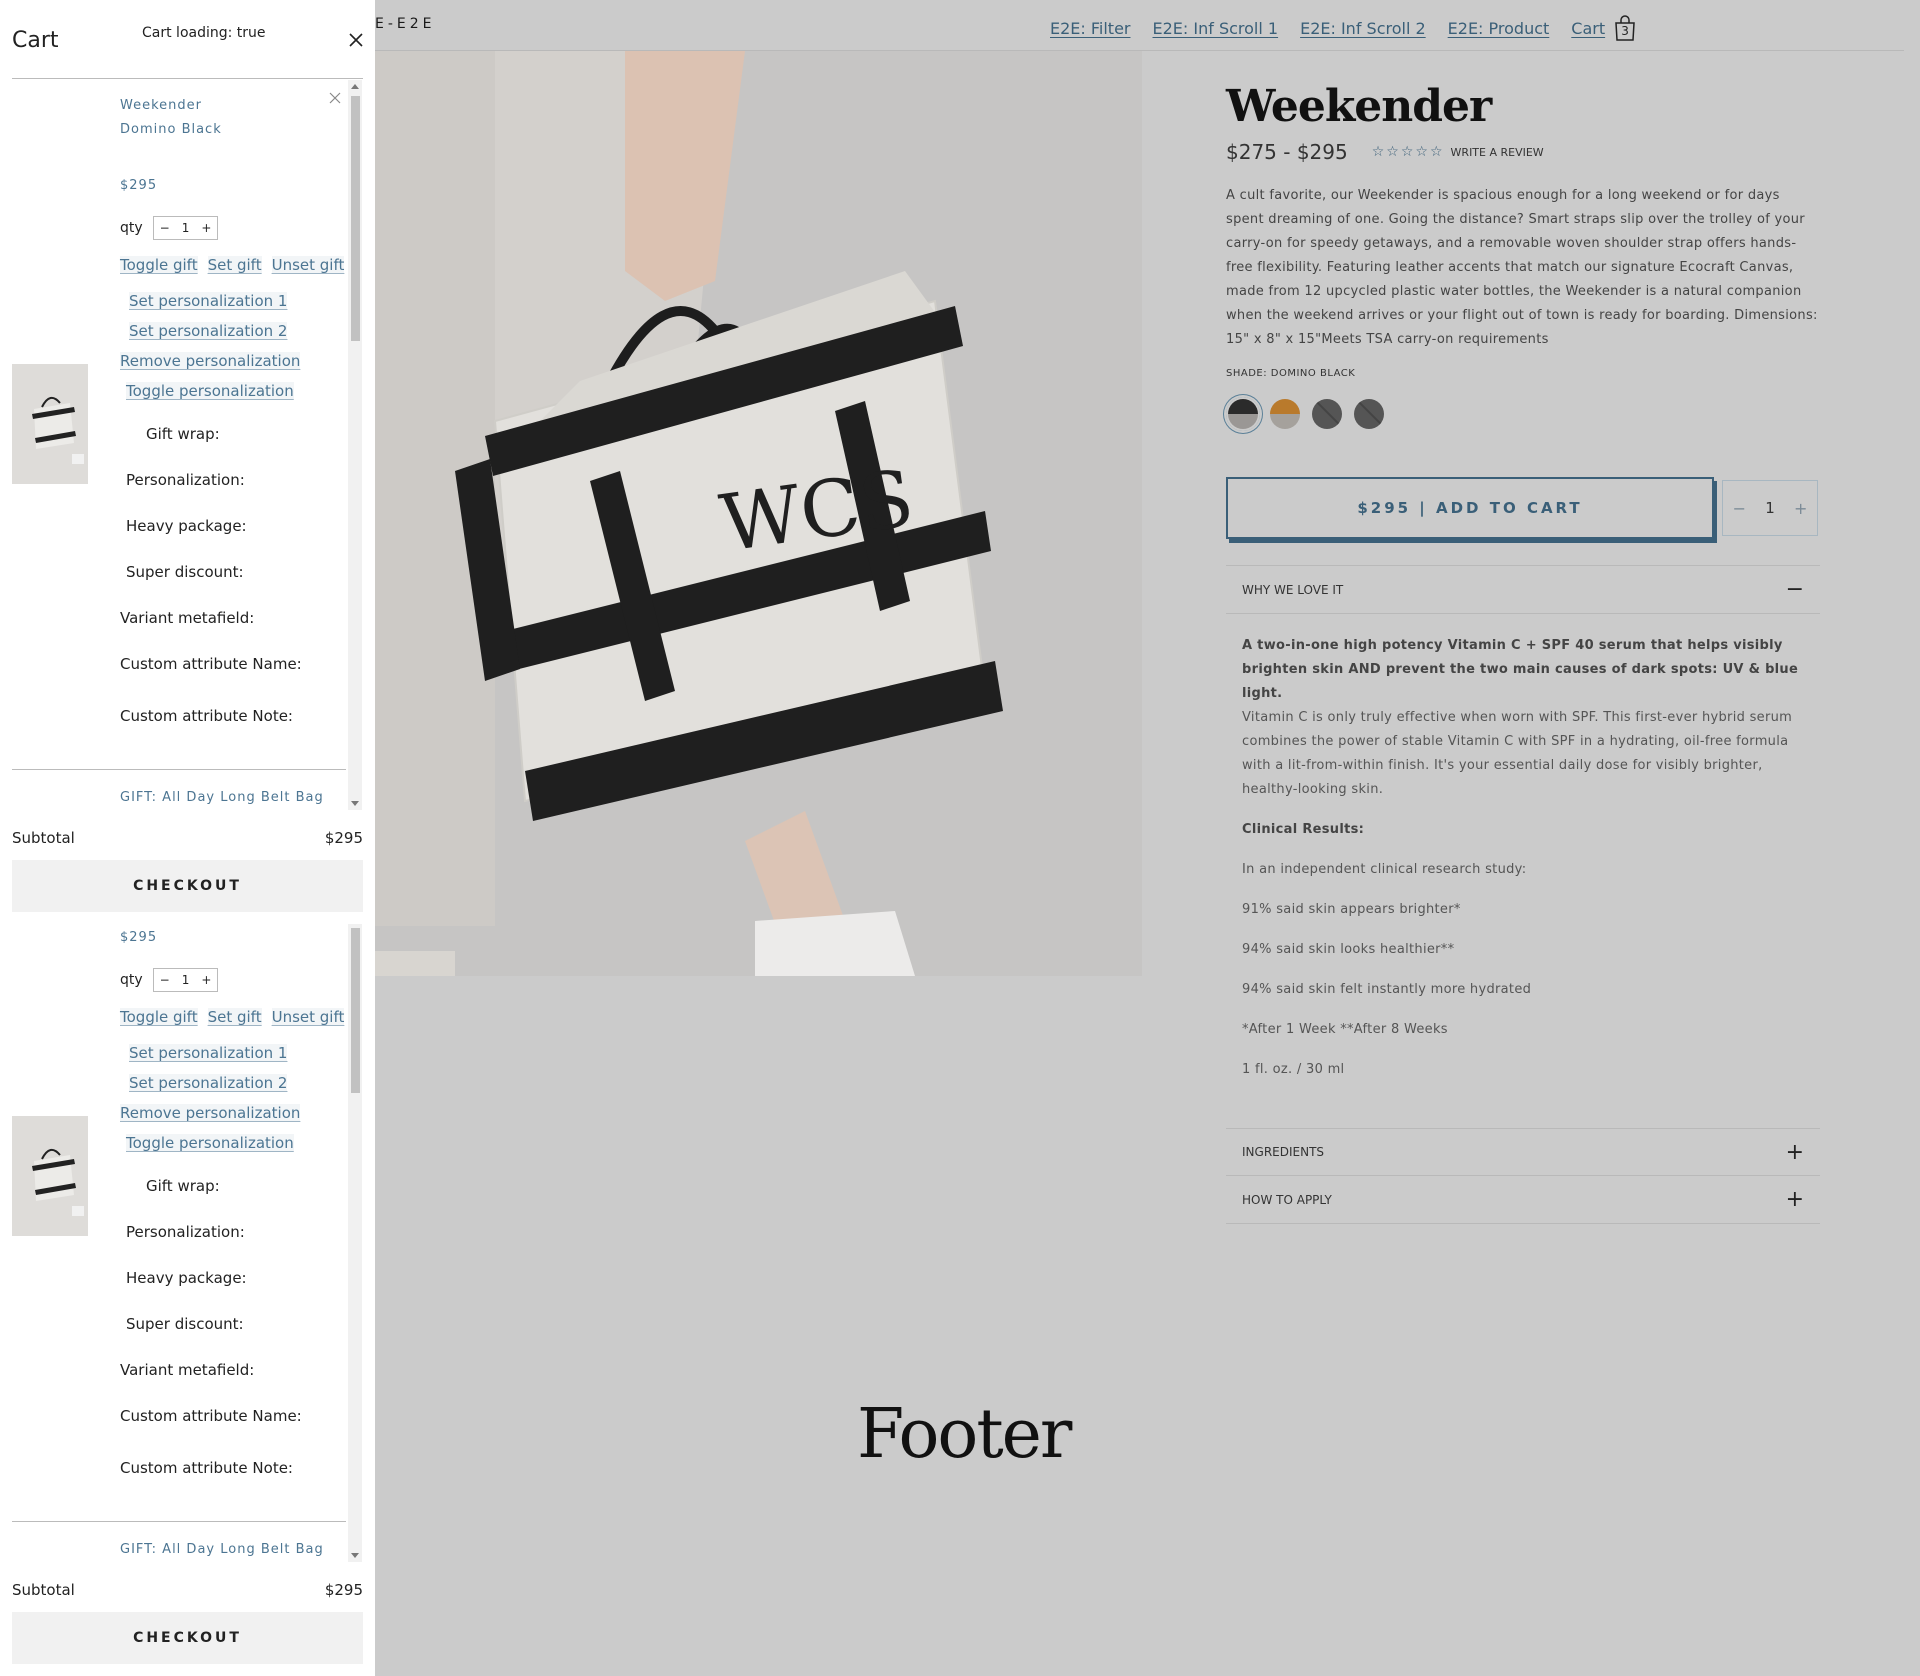 The width and height of the screenshot is (1920, 1676). I want to click on nav-product: E2E: Product, so click(1499, 28).